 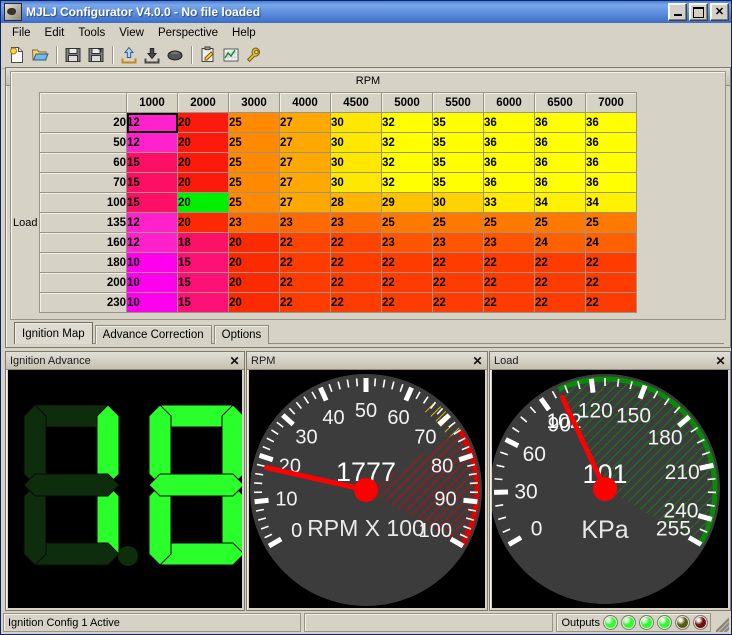 I want to click on map-cell-r9-c4: 22, so click(x=356, y=302).